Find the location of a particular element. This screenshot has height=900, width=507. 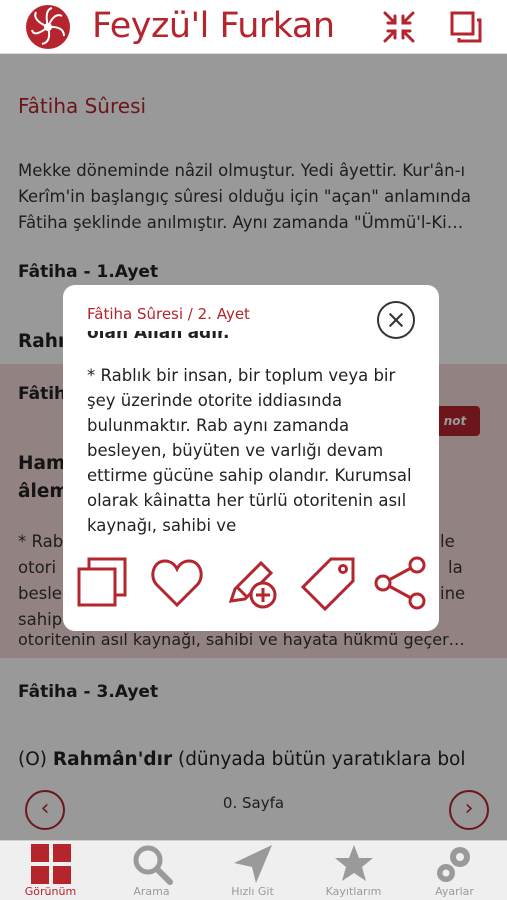

star-icon is located at coordinates (354, 863).